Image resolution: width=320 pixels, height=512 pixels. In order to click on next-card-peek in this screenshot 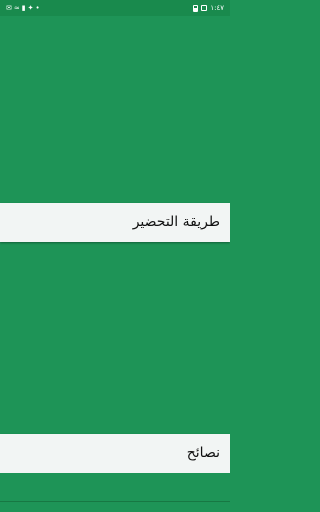, I will do `click(115, 492)`.